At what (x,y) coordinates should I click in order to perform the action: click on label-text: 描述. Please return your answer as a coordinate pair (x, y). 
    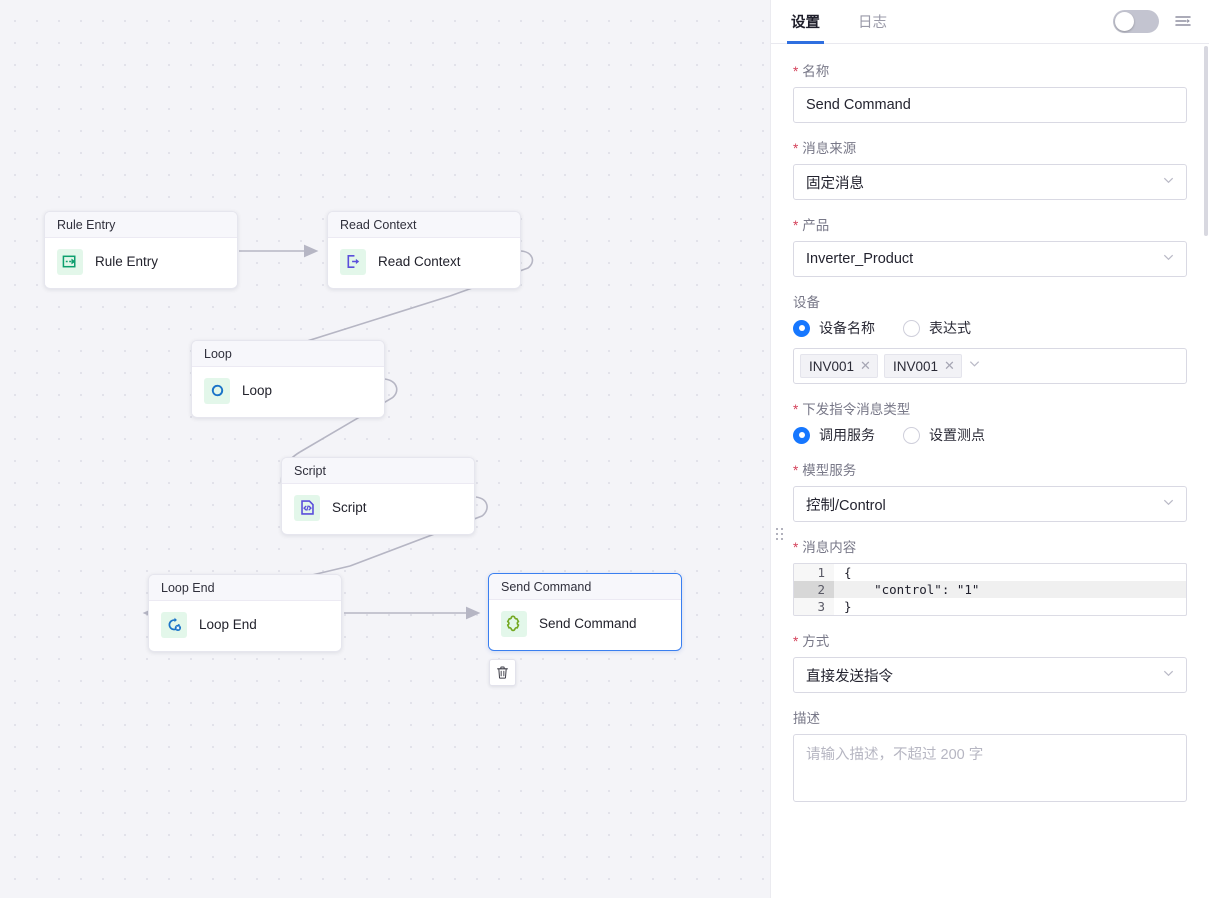
    Looking at the image, I should click on (806, 718).